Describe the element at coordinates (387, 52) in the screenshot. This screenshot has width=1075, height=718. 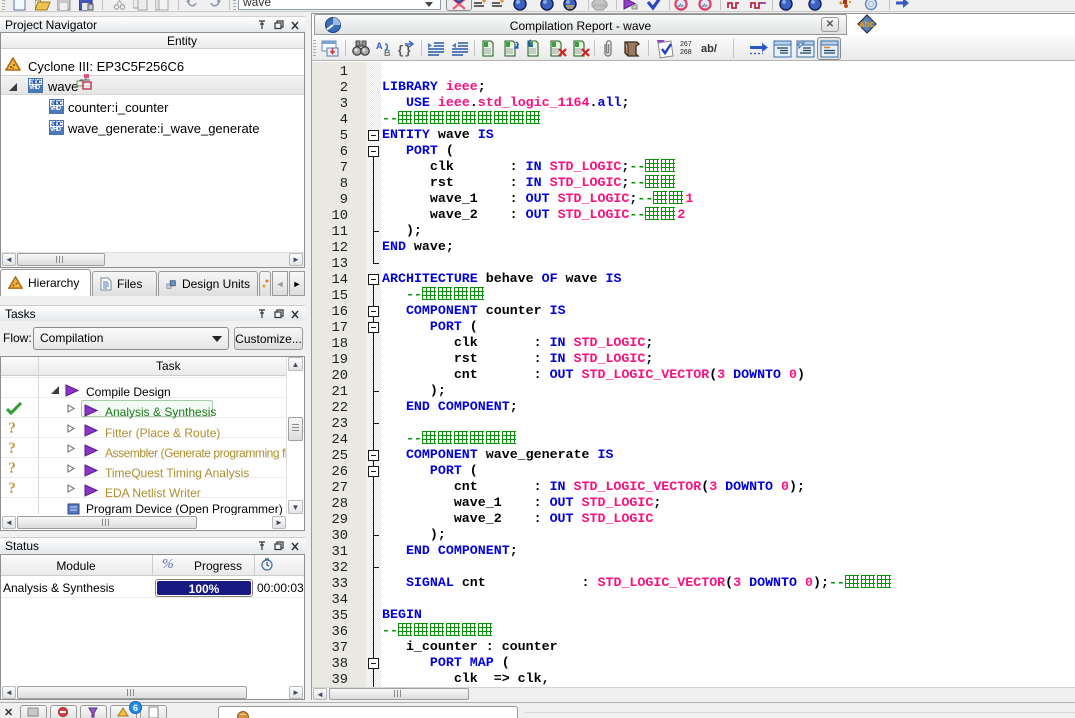
I see `svg-text: B` at that location.